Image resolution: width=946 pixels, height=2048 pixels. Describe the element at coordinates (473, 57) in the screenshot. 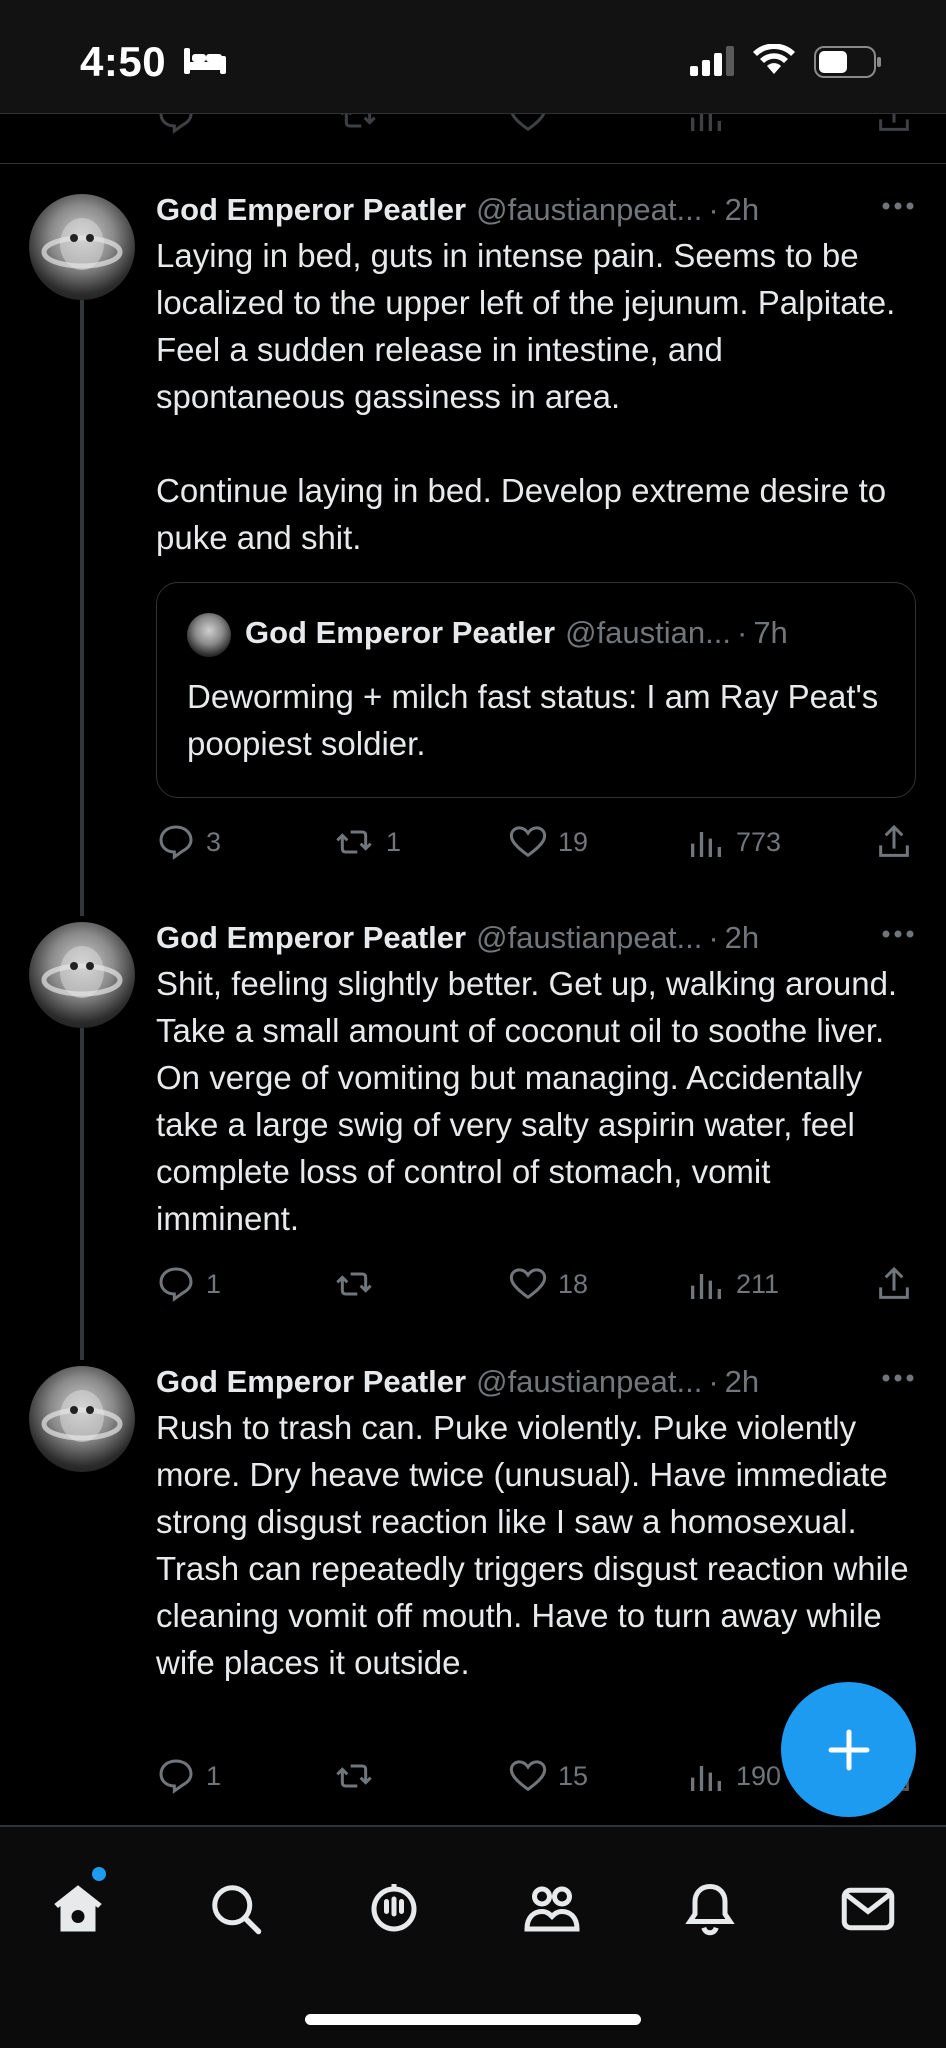

I see `status-bar: 4:50` at that location.